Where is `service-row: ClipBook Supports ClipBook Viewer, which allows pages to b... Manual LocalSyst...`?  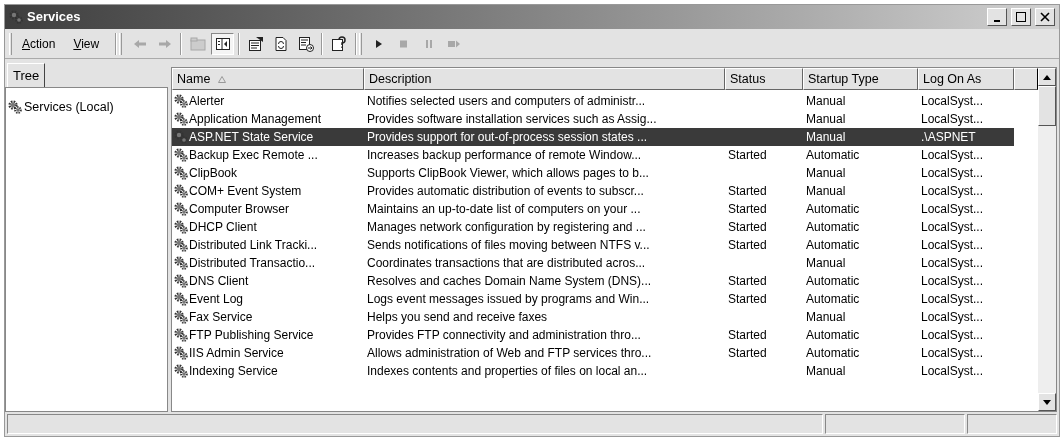
service-row: ClipBook Supports ClipBook Viewer, which allows pages to b... Manual LocalSyst... is located at coordinates (605, 173).